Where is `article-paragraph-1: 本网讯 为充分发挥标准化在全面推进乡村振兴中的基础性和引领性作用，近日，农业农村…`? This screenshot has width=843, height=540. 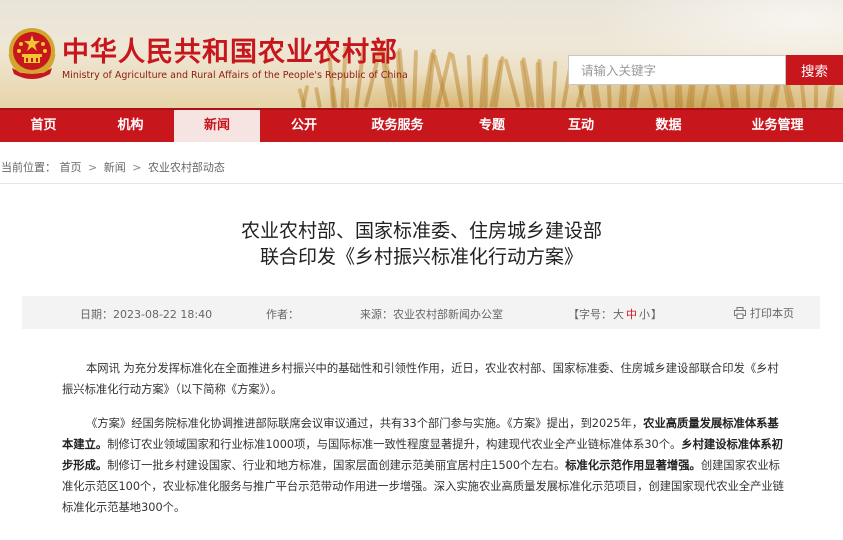
article-paragraph-1: 本网讯 为充分发挥标准化在全面推进乡村振兴中的基础性和引领性作用，近日，农业农村… is located at coordinates (424, 379).